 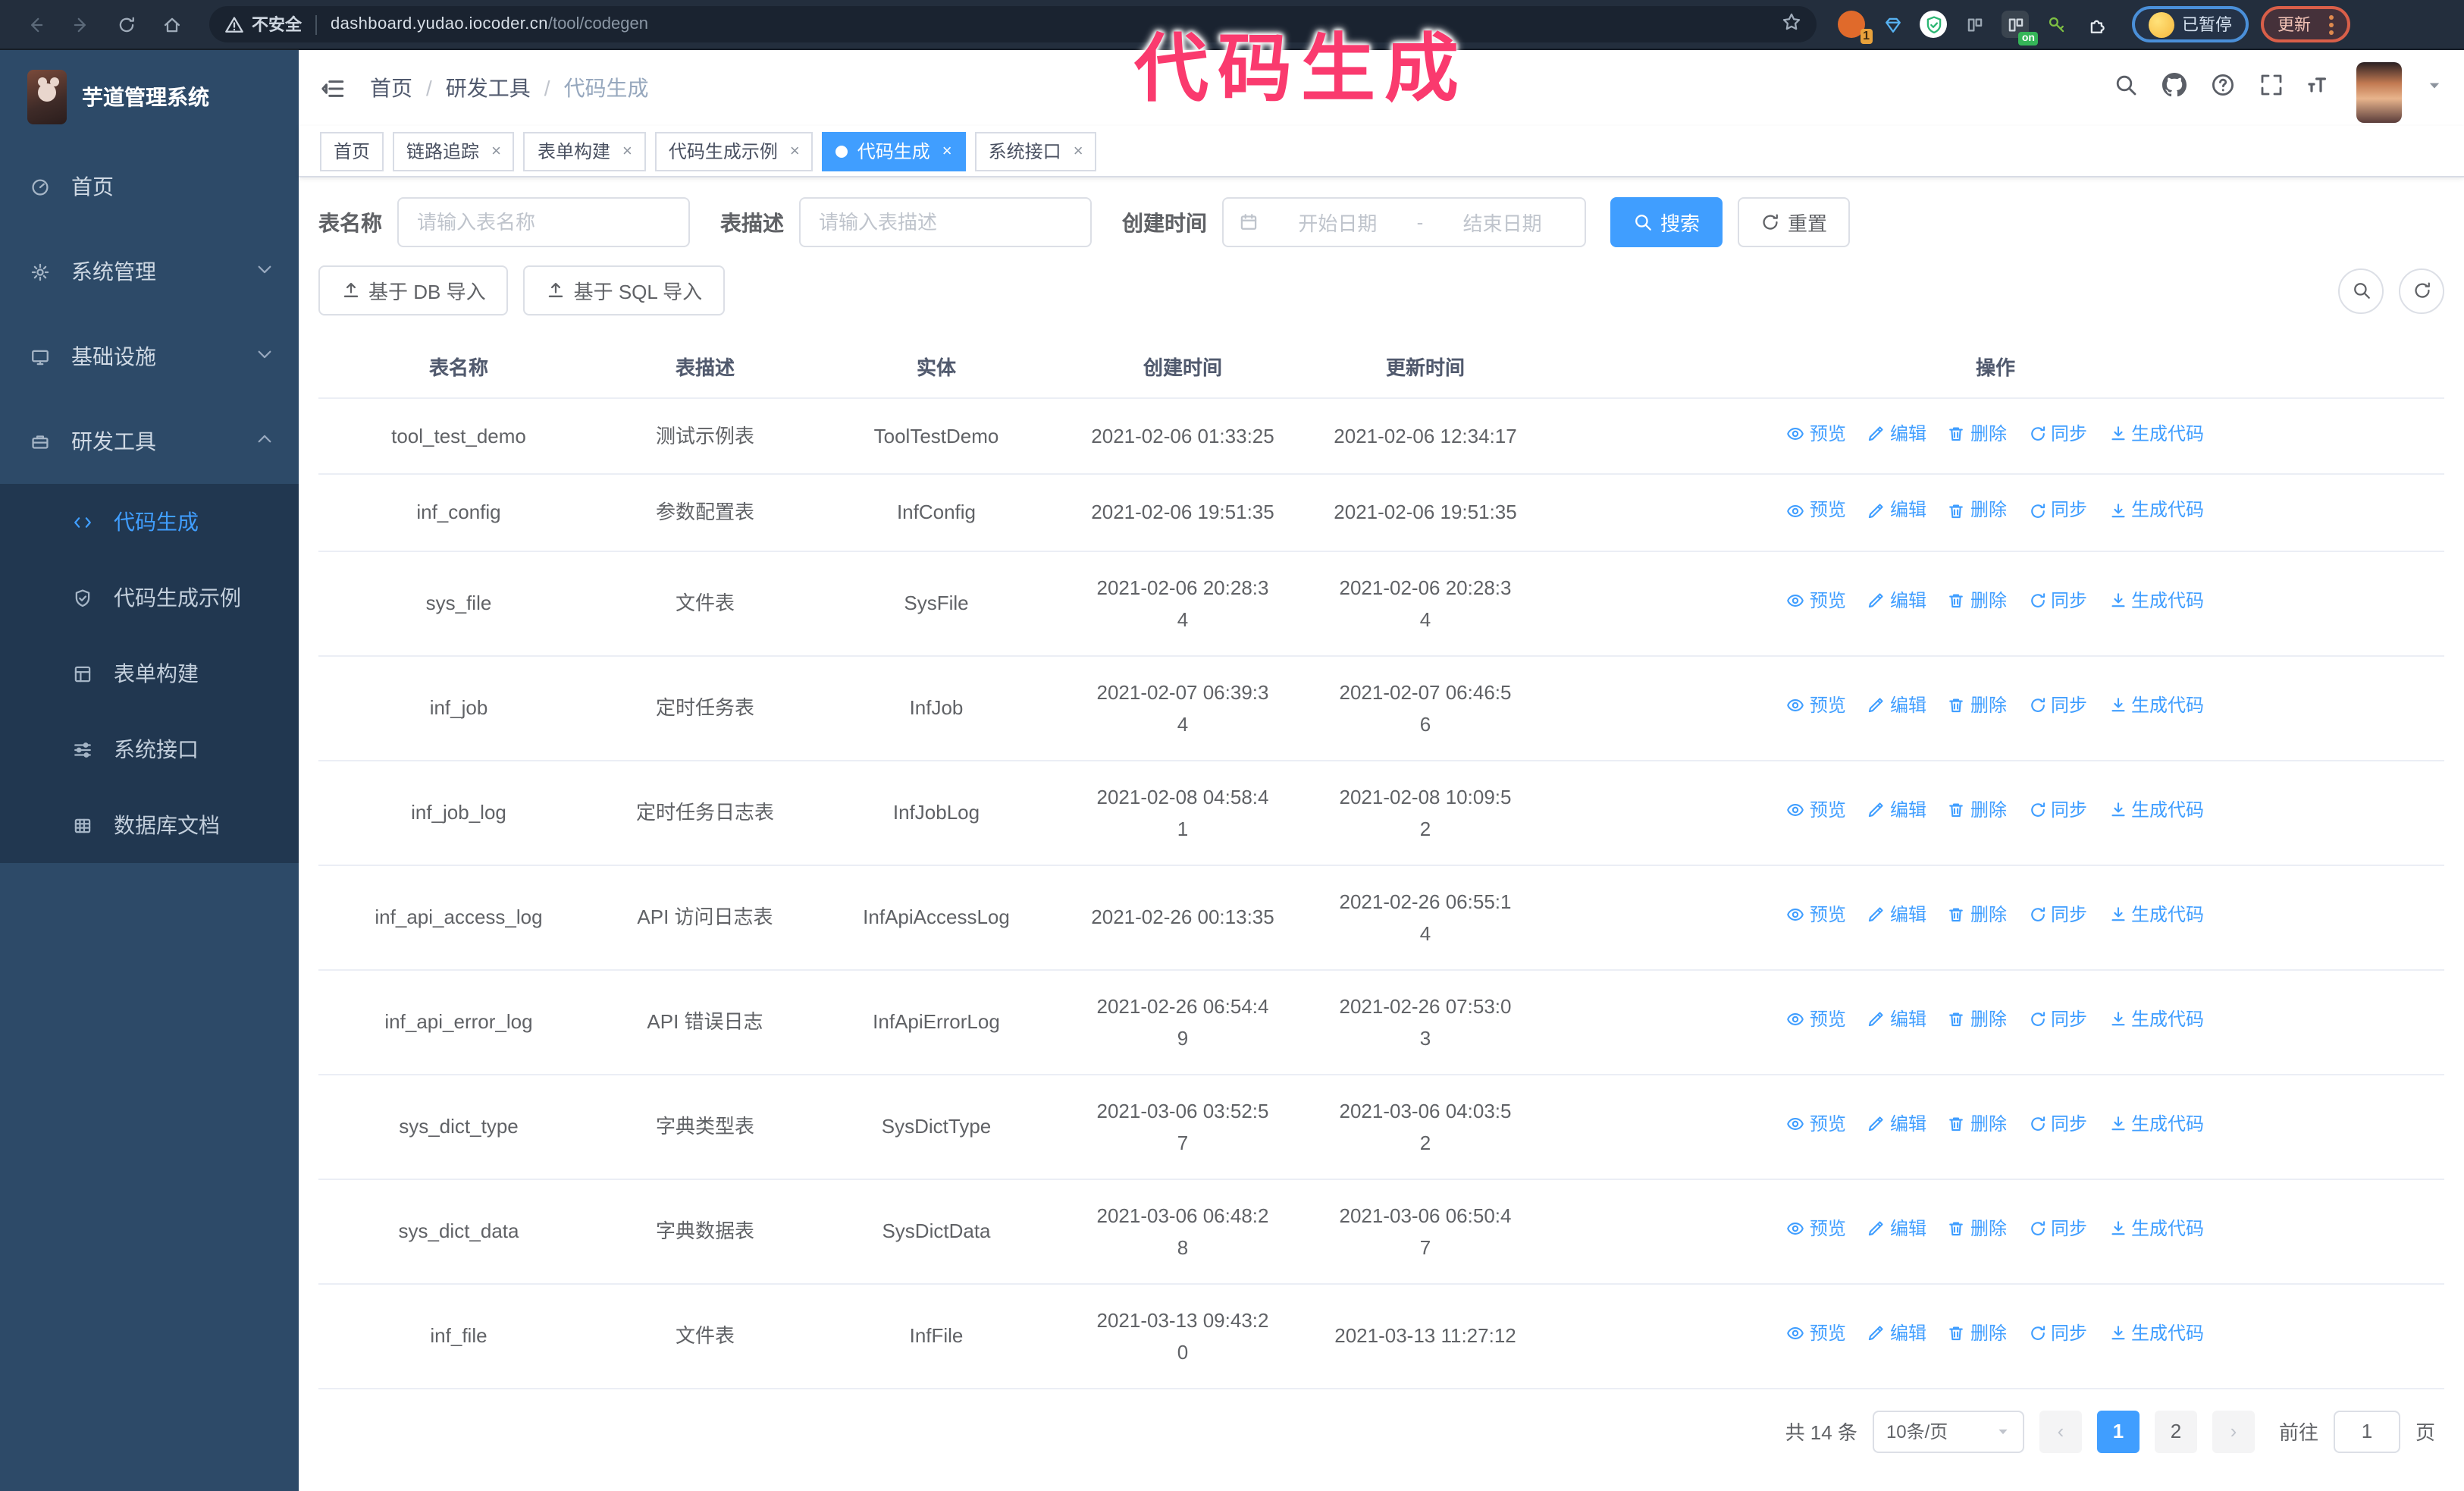 I want to click on sidebar-item-infra: 基础设施, so click(x=150, y=356).